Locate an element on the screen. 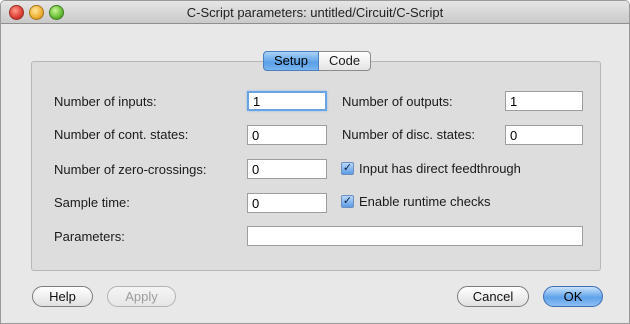 Image resolution: width=630 pixels, height=324 pixels. tab-code: Code is located at coordinates (345, 61).